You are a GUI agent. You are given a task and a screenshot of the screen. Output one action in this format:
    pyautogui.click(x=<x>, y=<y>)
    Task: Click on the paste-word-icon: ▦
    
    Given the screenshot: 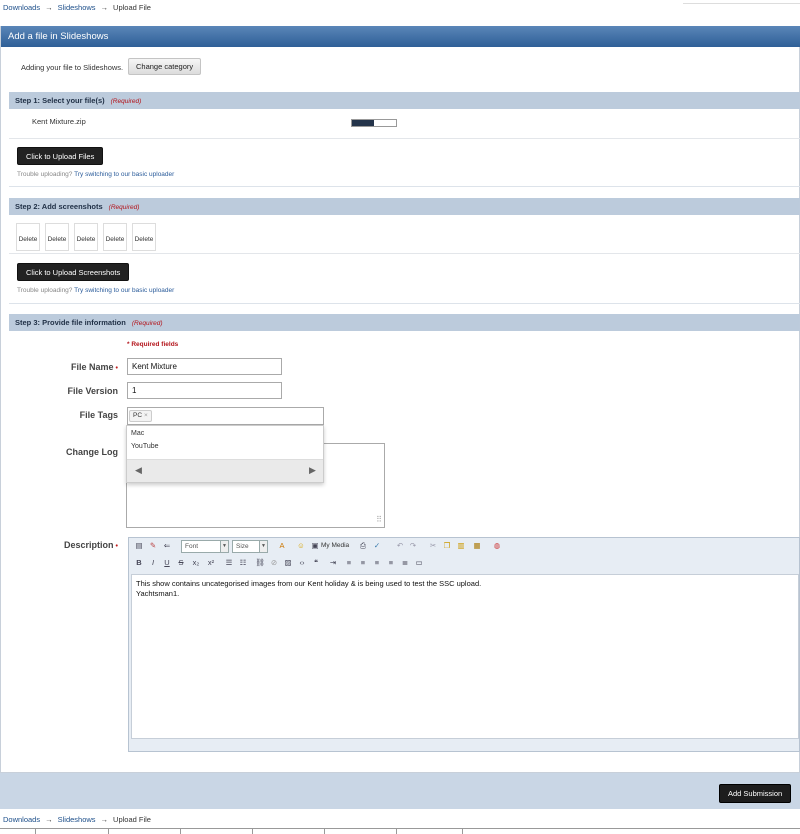 What is the action you would take?
    pyautogui.click(x=477, y=546)
    